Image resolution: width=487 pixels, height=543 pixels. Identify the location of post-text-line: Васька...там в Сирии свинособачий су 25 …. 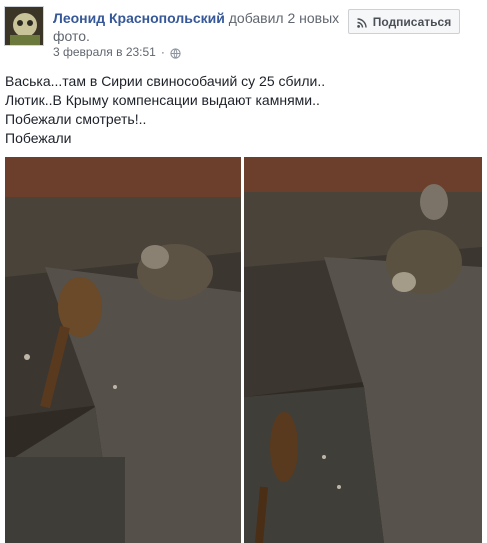
(165, 81).